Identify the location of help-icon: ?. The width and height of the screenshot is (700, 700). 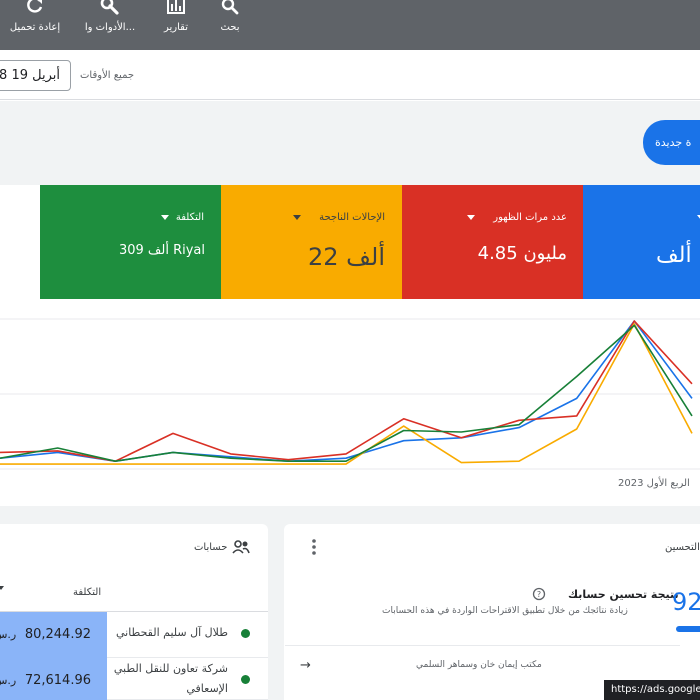
(539, 594).